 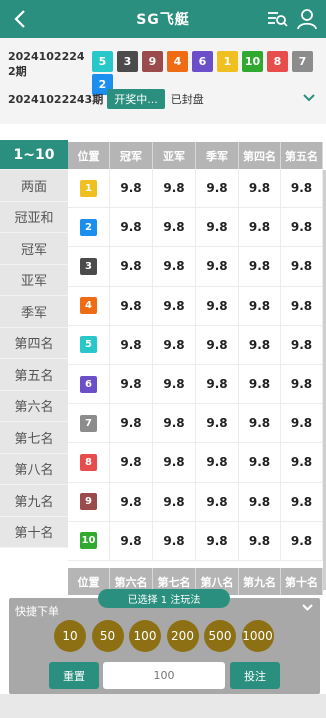 I want to click on position-cell: 1, so click(x=89, y=188).